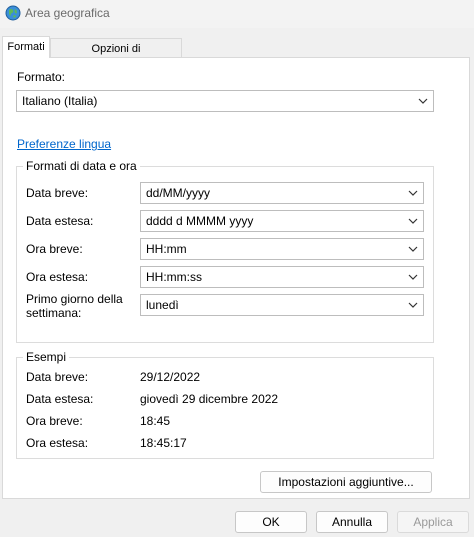  I want to click on first-day-of-week-value: lunedì, so click(162, 305).